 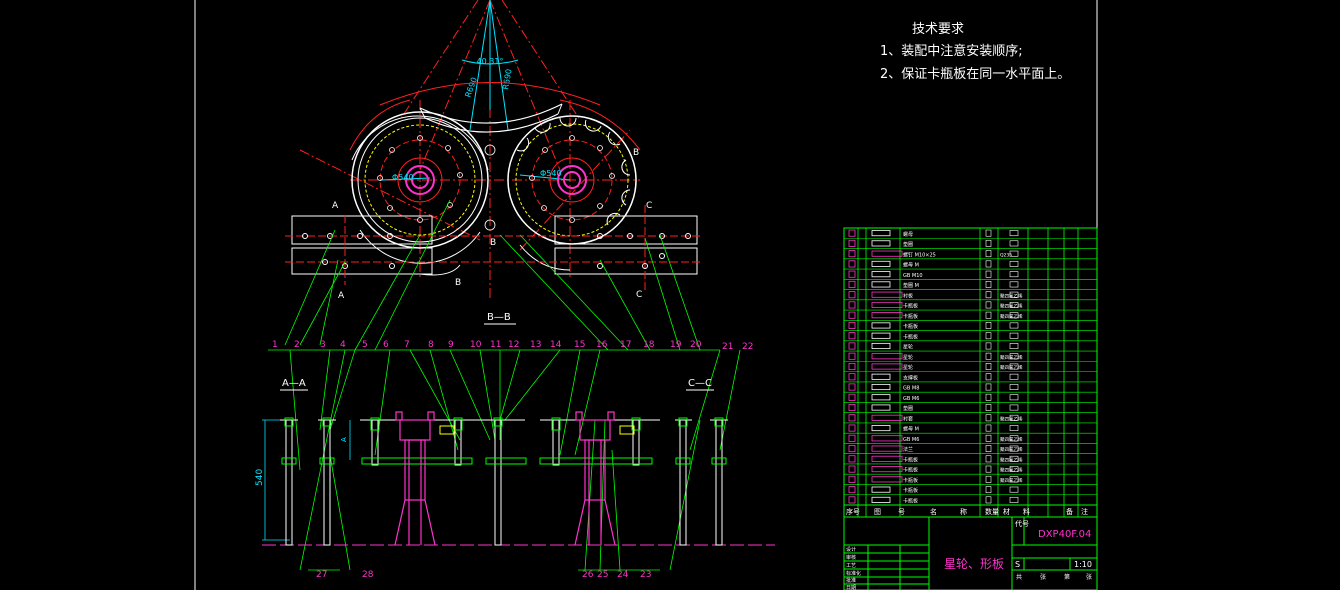 What do you see at coordinates (556, 345) in the screenshot?
I see `balloon-14: 14` at bounding box center [556, 345].